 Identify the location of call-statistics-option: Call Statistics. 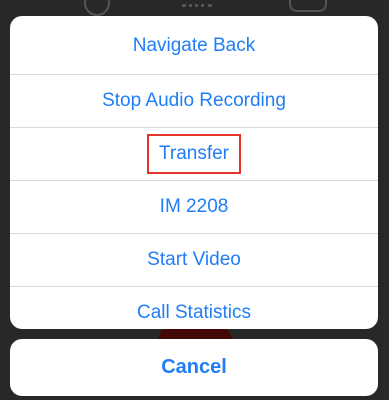
(194, 307).